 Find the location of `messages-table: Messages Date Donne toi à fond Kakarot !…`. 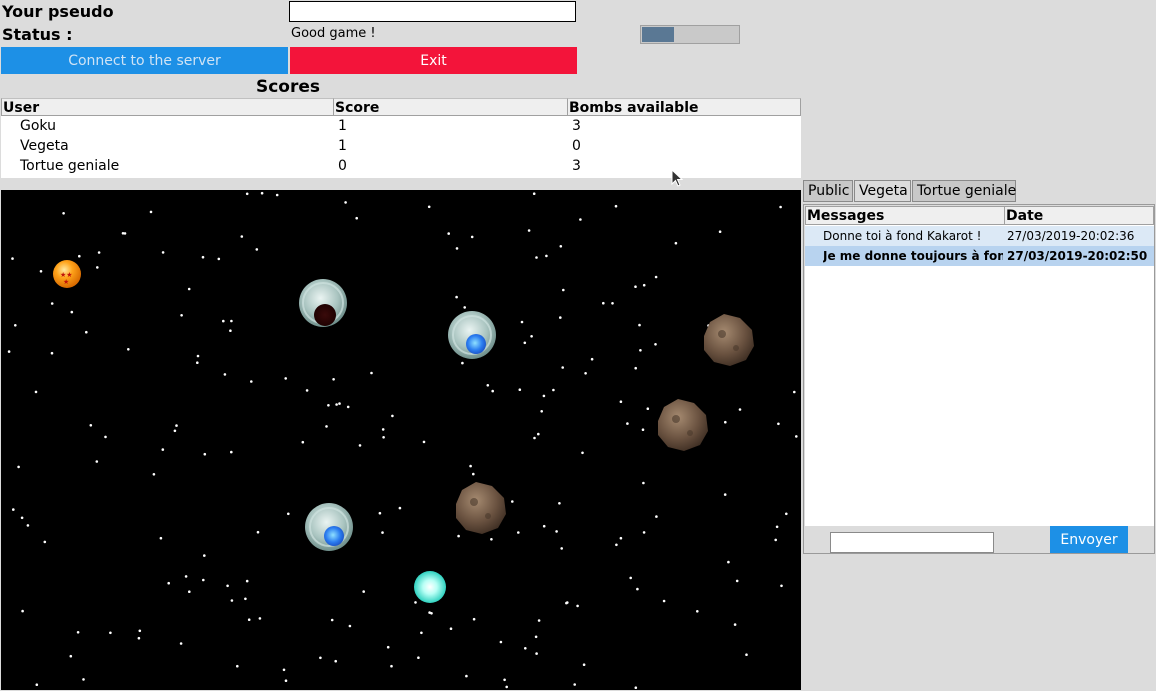

messages-table: Messages Date Donne toi à fond Kakarot !… is located at coordinates (979, 366).